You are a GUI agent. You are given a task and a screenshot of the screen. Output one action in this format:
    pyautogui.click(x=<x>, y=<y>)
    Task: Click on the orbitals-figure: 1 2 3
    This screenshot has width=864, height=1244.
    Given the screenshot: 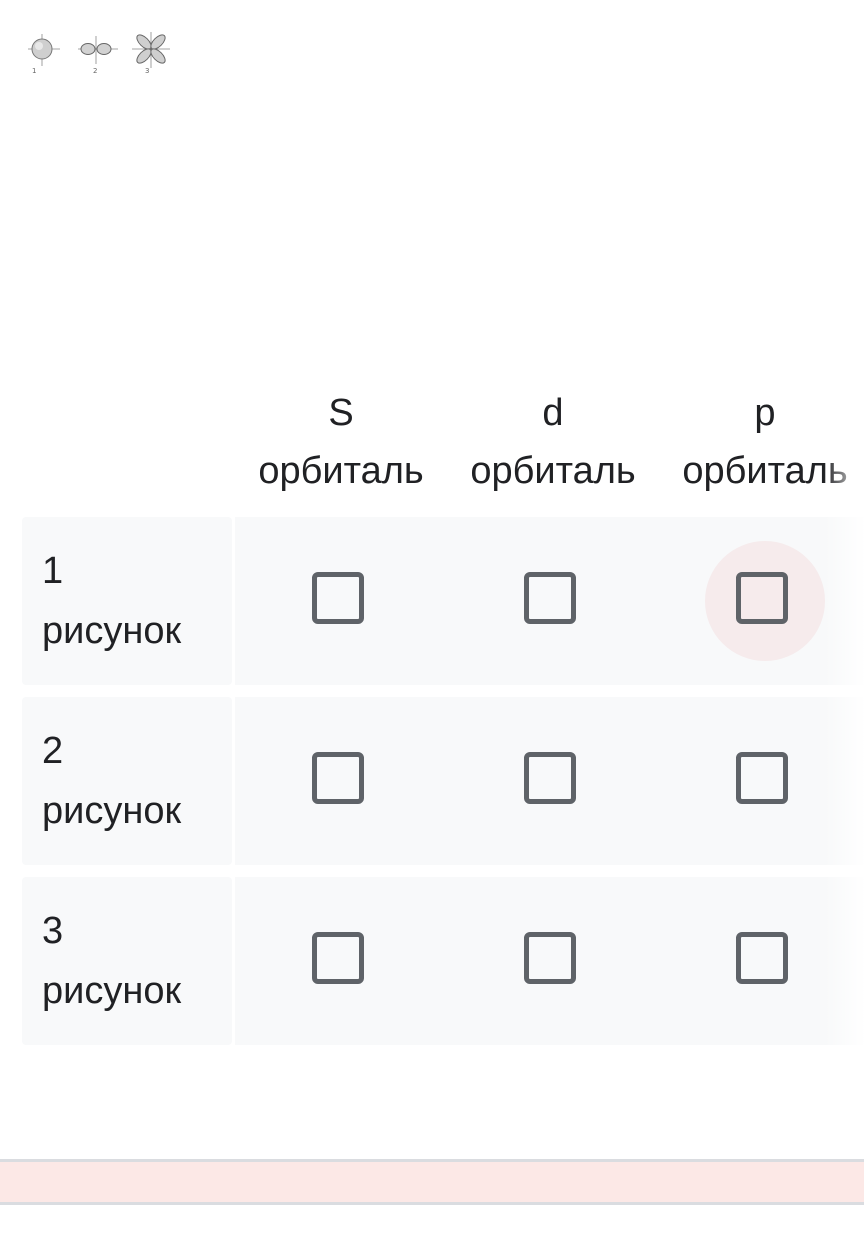 What is the action you would take?
    pyautogui.click(x=100, y=53)
    